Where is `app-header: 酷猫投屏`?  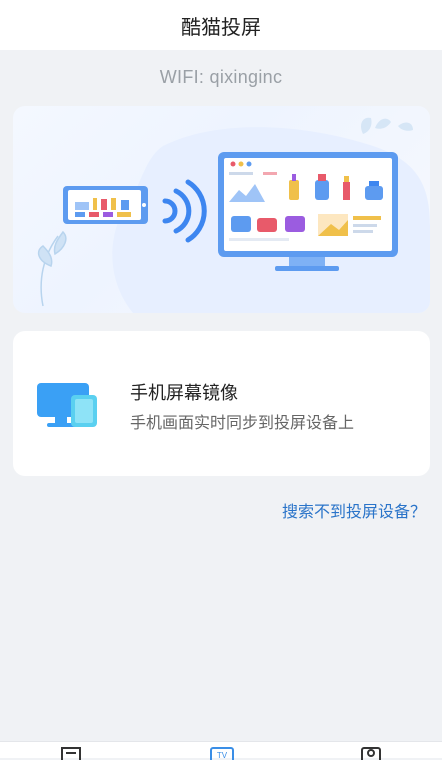
app-header: 酷猫投屏 is located at coordinates (221, 25).